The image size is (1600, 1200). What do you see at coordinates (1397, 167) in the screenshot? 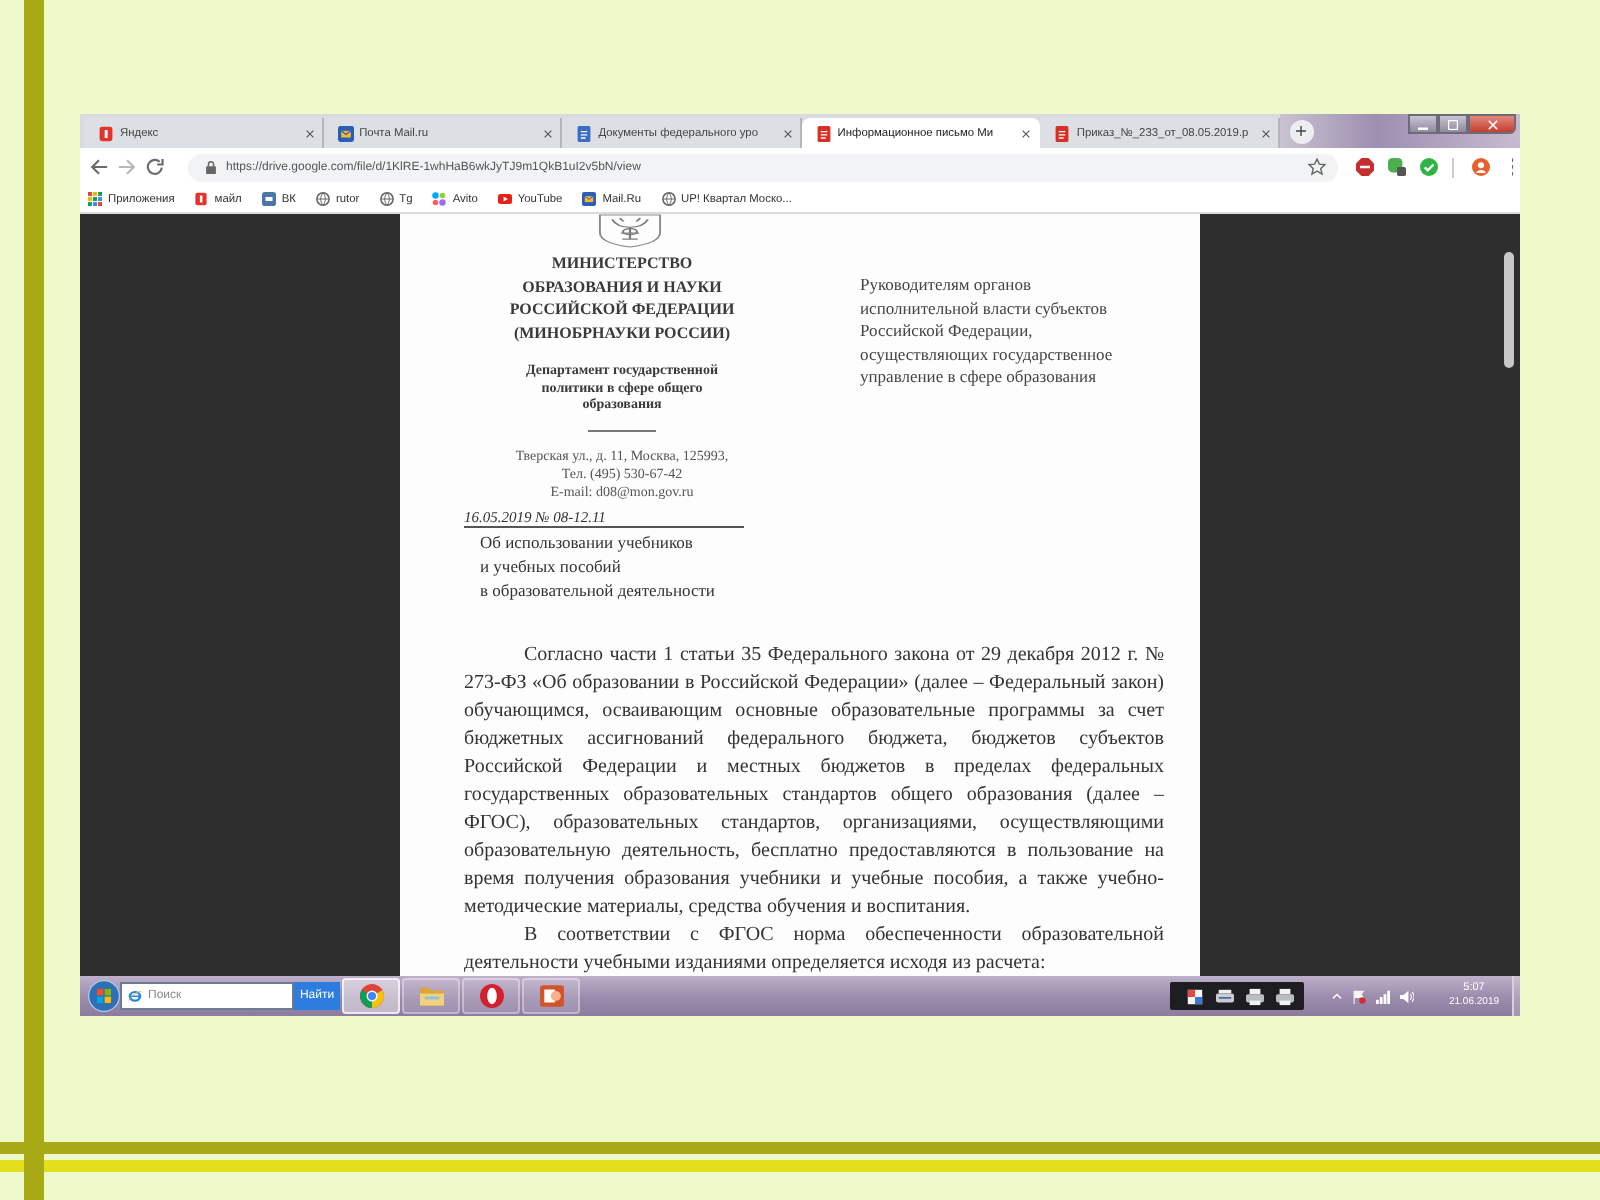
I see `extension-icon` at bounding box center [1397, 167].